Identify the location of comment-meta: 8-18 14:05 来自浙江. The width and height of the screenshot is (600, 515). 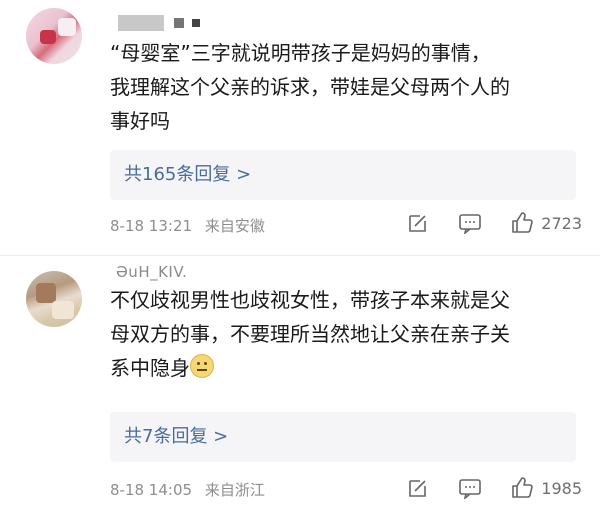
(187, 489).